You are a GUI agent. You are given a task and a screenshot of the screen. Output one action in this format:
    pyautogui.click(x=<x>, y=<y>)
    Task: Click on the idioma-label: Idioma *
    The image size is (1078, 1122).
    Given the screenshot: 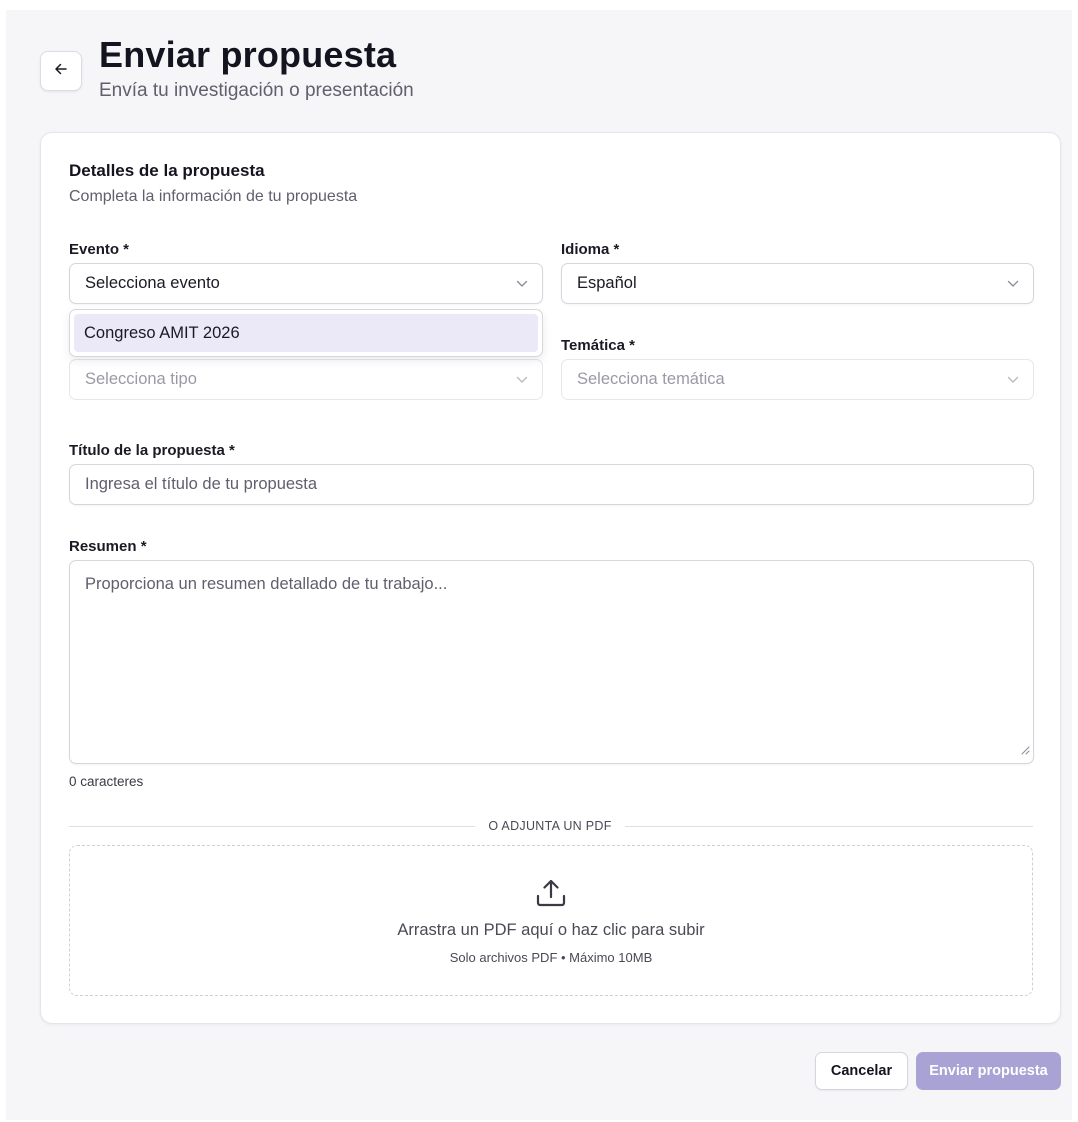 What is the action you would take?
    pyautogui.click(x=590, y=249)
    